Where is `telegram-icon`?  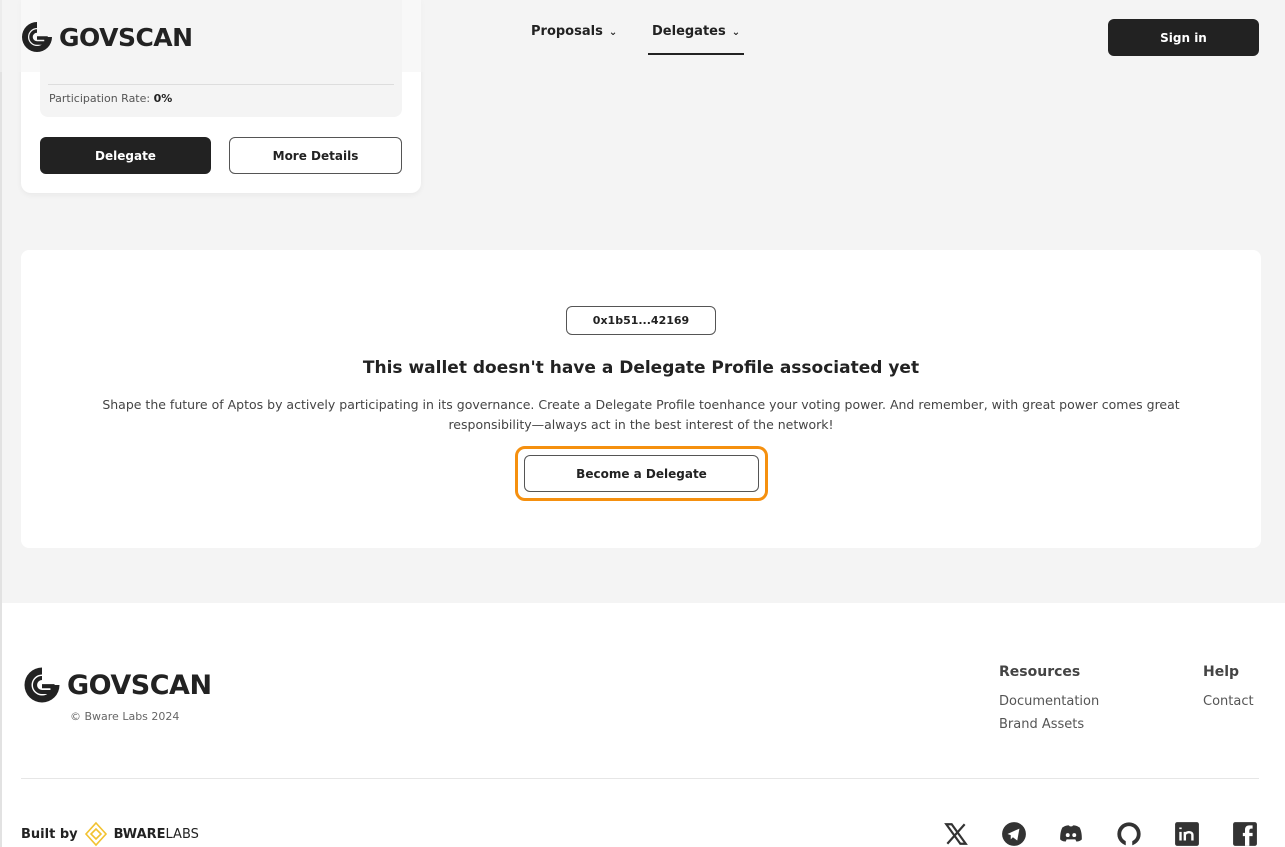
telegram-icon is located at coordinates (1014, 834).